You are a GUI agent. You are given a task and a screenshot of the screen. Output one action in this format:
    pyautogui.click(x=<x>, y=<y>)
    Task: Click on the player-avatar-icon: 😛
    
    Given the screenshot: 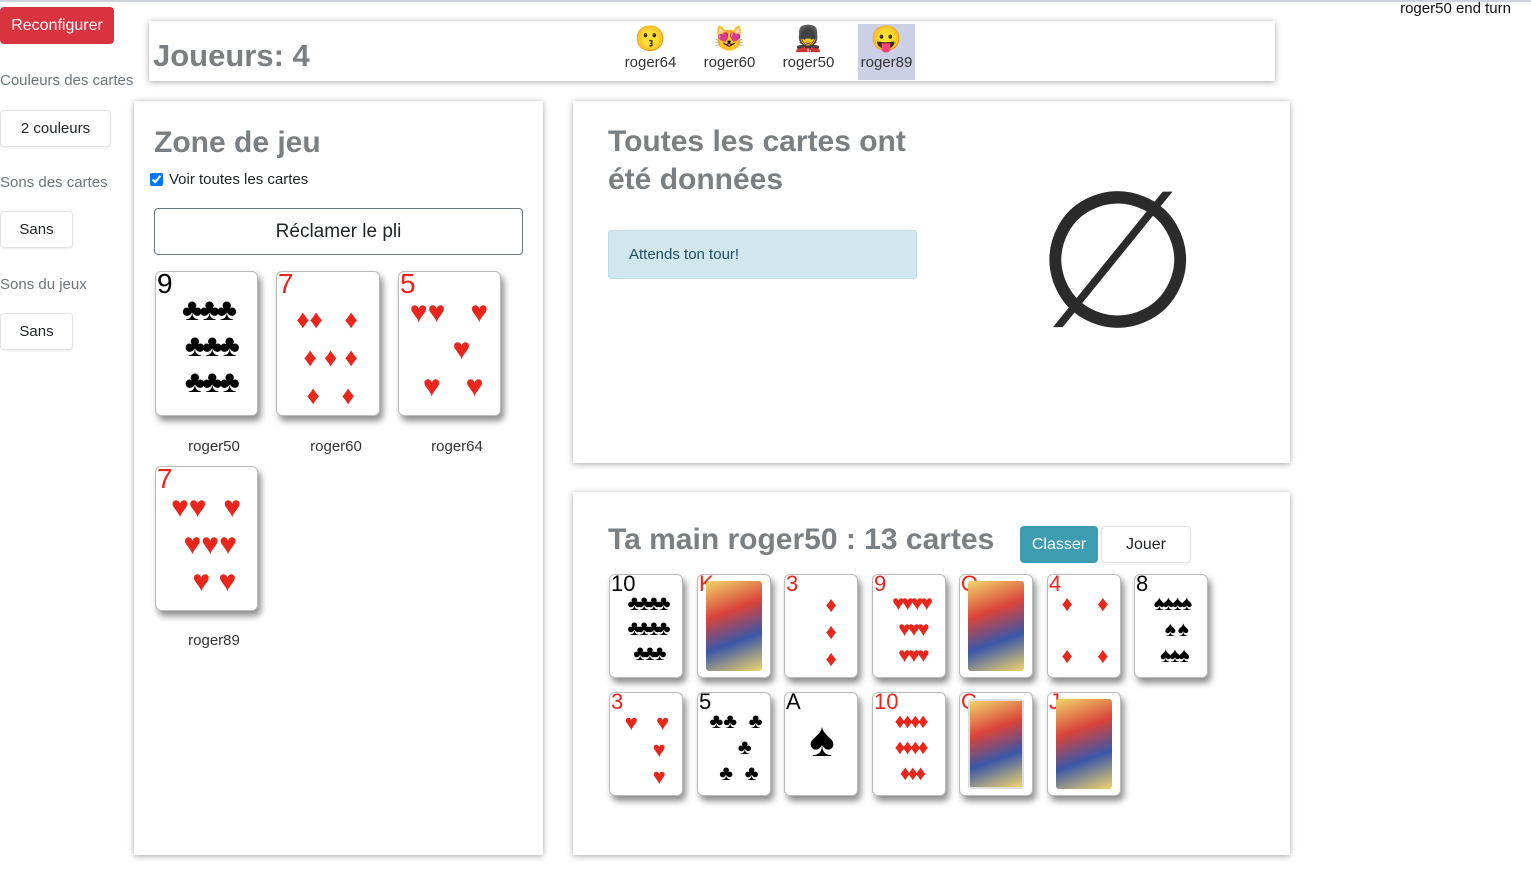 What is the action you would take?
    pyautogui.click(x=886, y=39)
    